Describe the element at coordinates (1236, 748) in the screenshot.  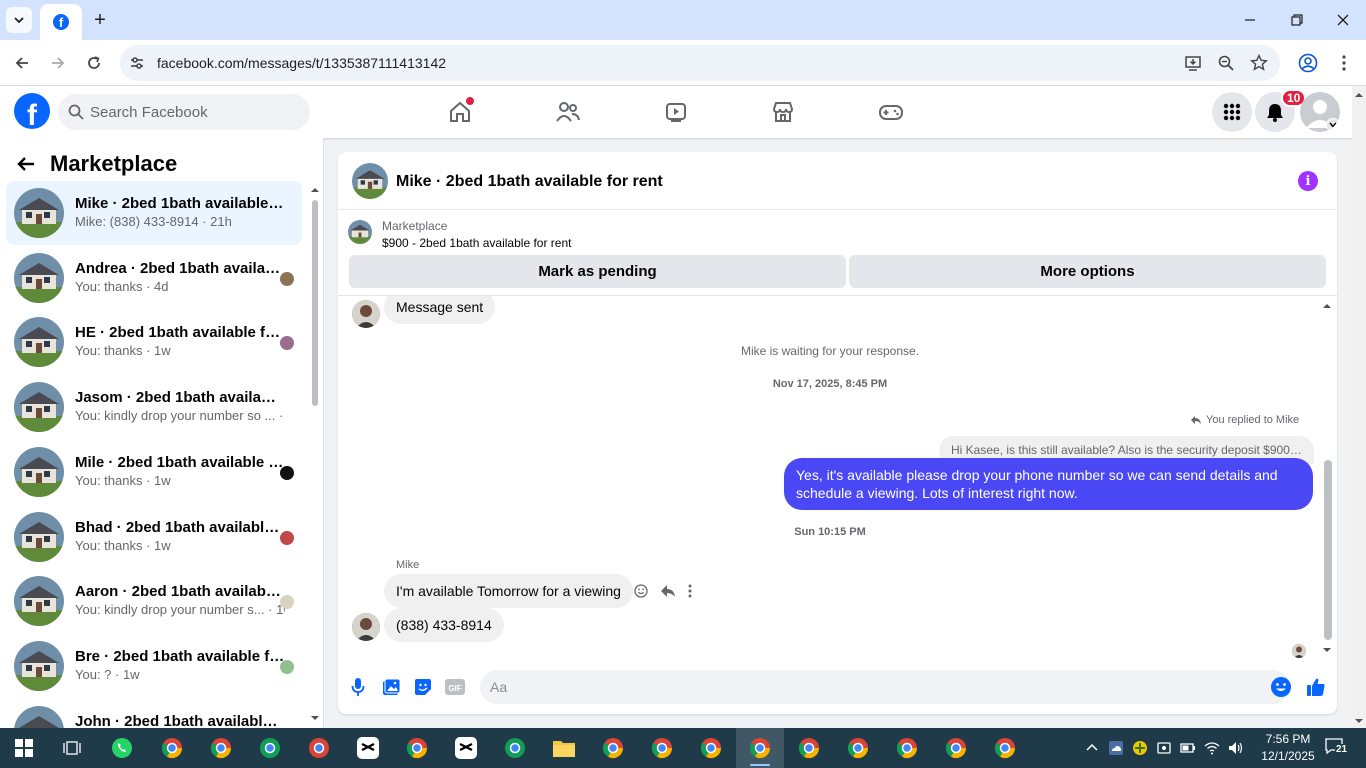
I see `volume-icon` at that location.